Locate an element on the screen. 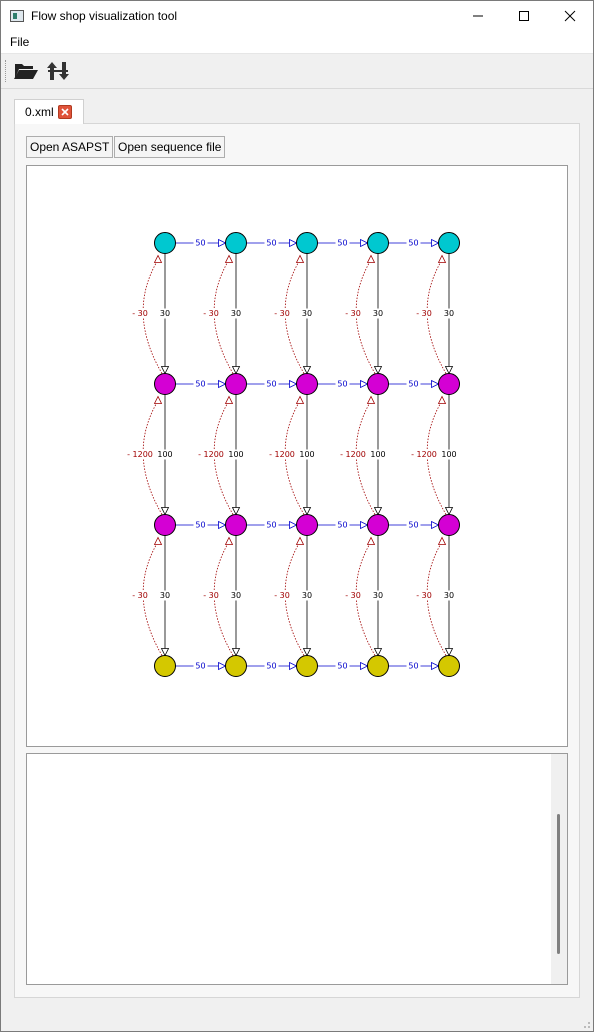 Image resolution: width=594 pixels, height=1032 pixels. close-icon is located at coordinates (65, 112).